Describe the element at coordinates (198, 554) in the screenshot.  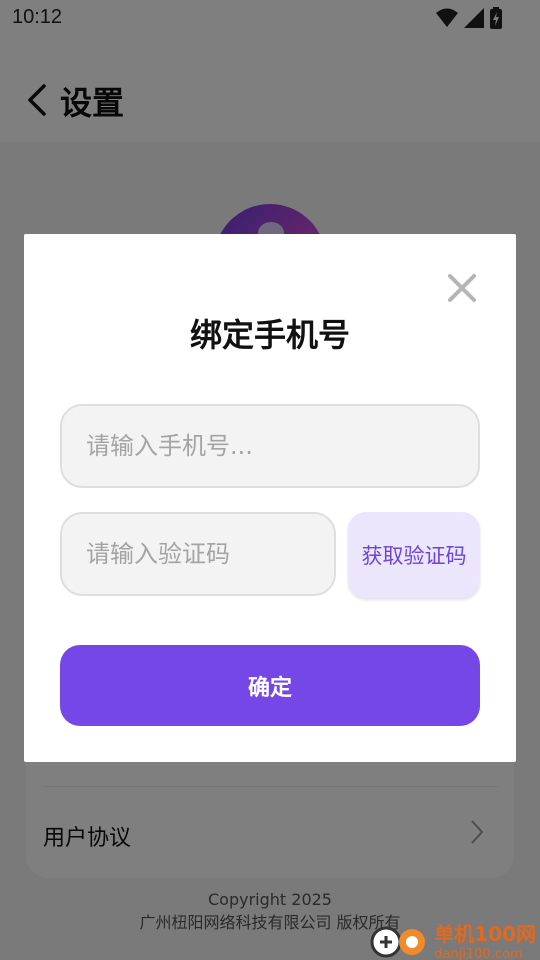
I see `verification-code-input` at that location.